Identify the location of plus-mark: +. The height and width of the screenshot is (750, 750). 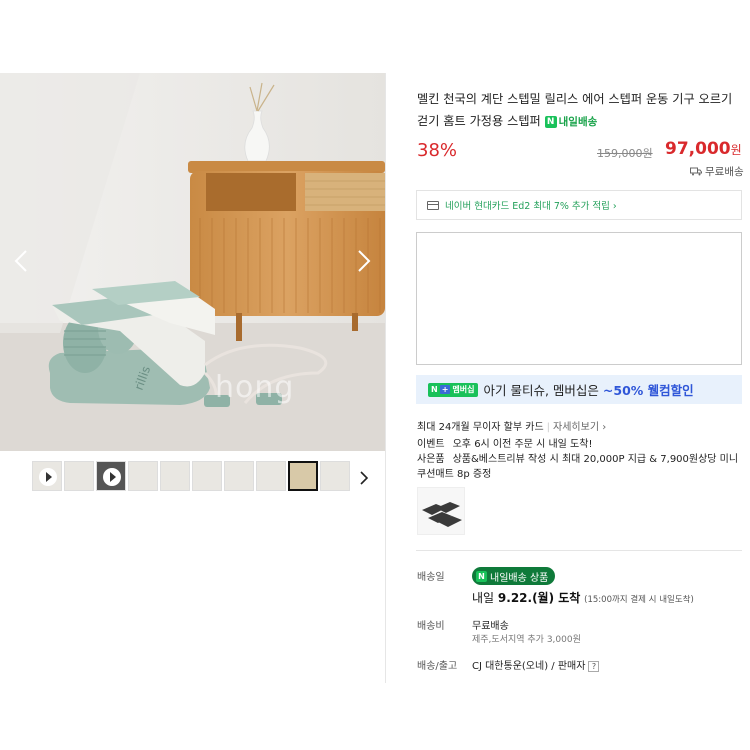
(445, 389).